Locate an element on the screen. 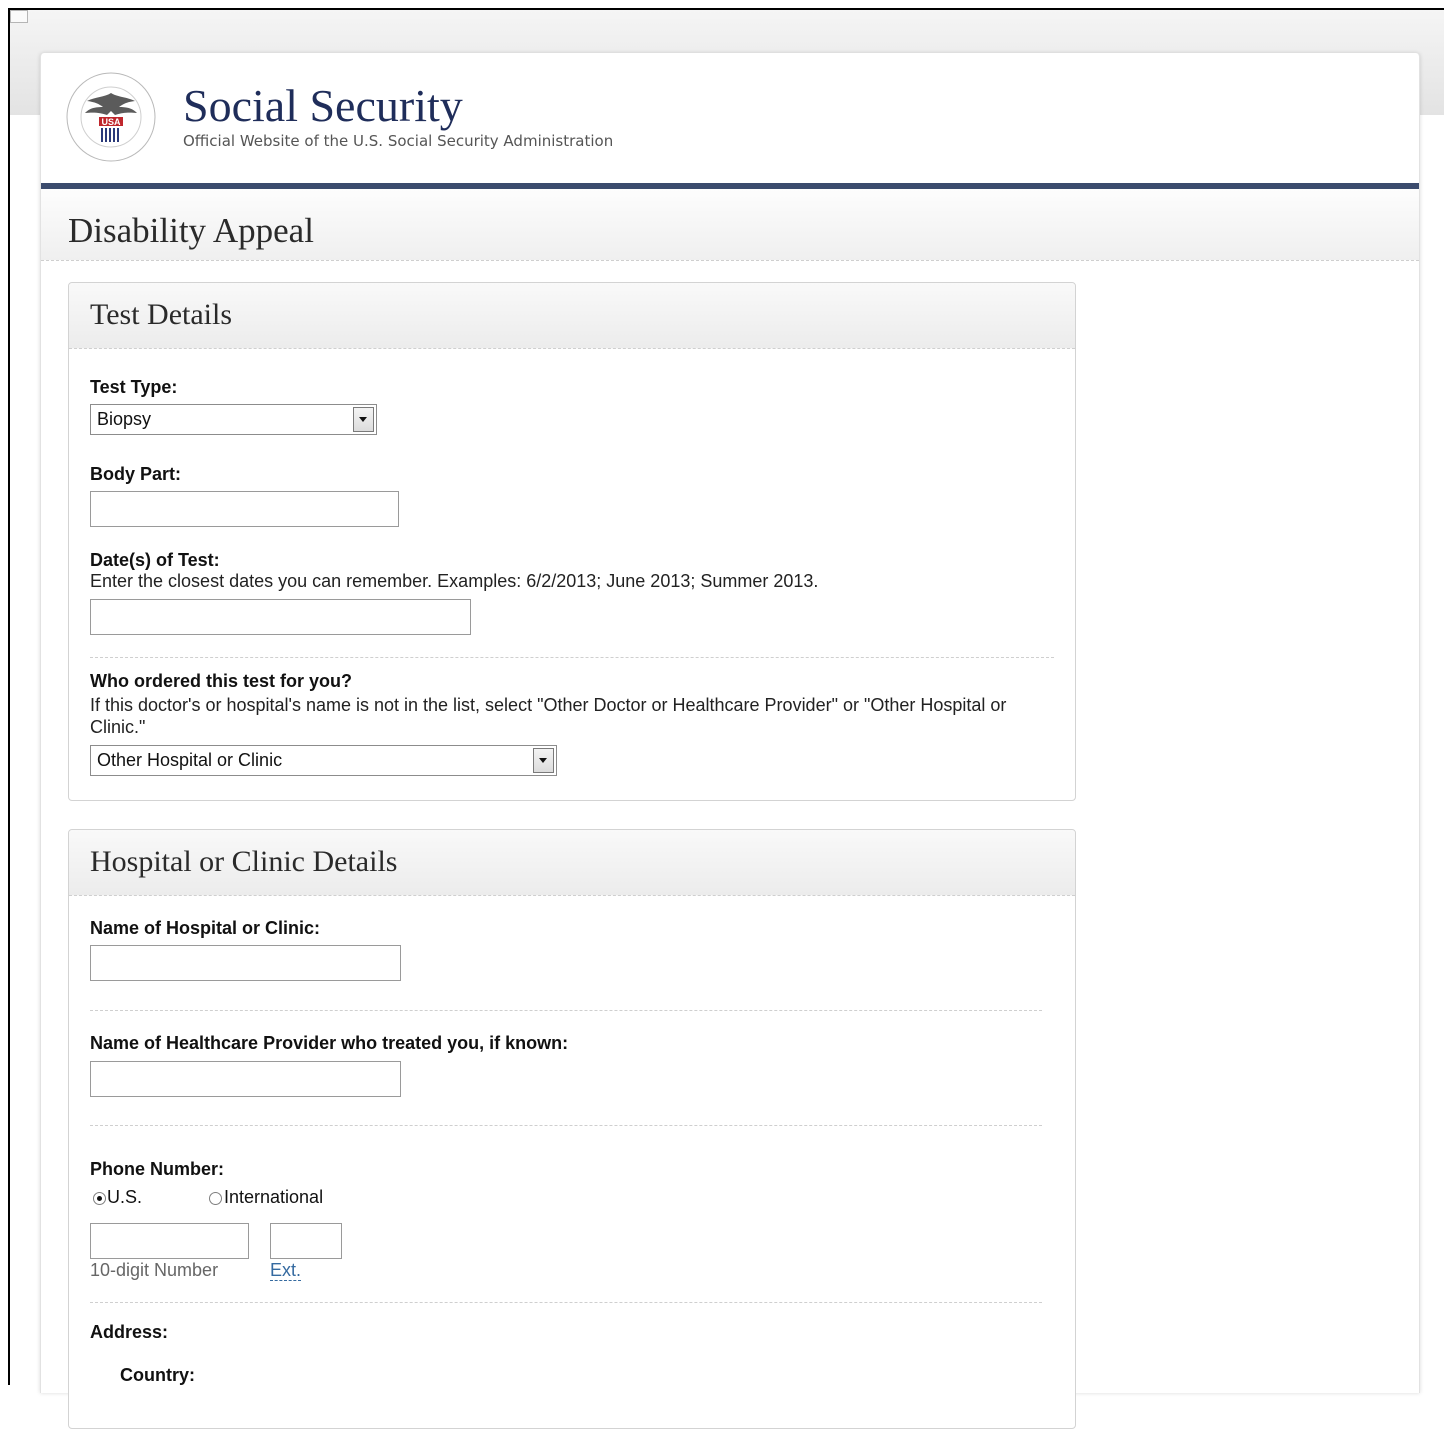 This screenshot has height=1429, width=1444. ordered-by-select: Other Hospital or Clinic is located at coordinates (323, 760).